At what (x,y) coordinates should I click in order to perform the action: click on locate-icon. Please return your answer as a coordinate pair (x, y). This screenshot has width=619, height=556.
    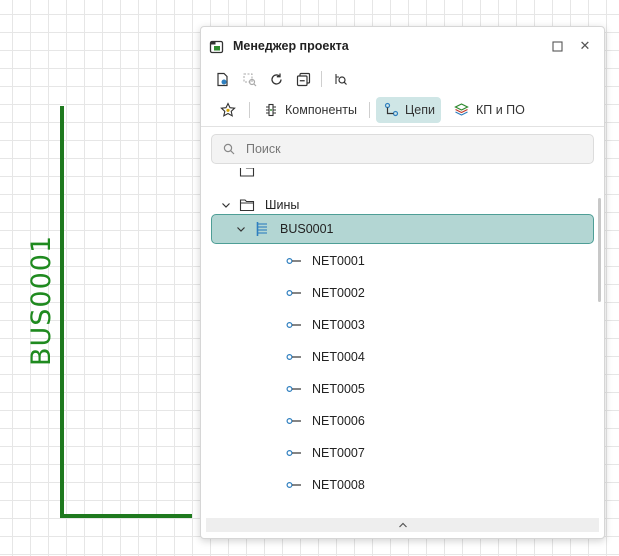
    Looking at the image, I should click on (222, 79).